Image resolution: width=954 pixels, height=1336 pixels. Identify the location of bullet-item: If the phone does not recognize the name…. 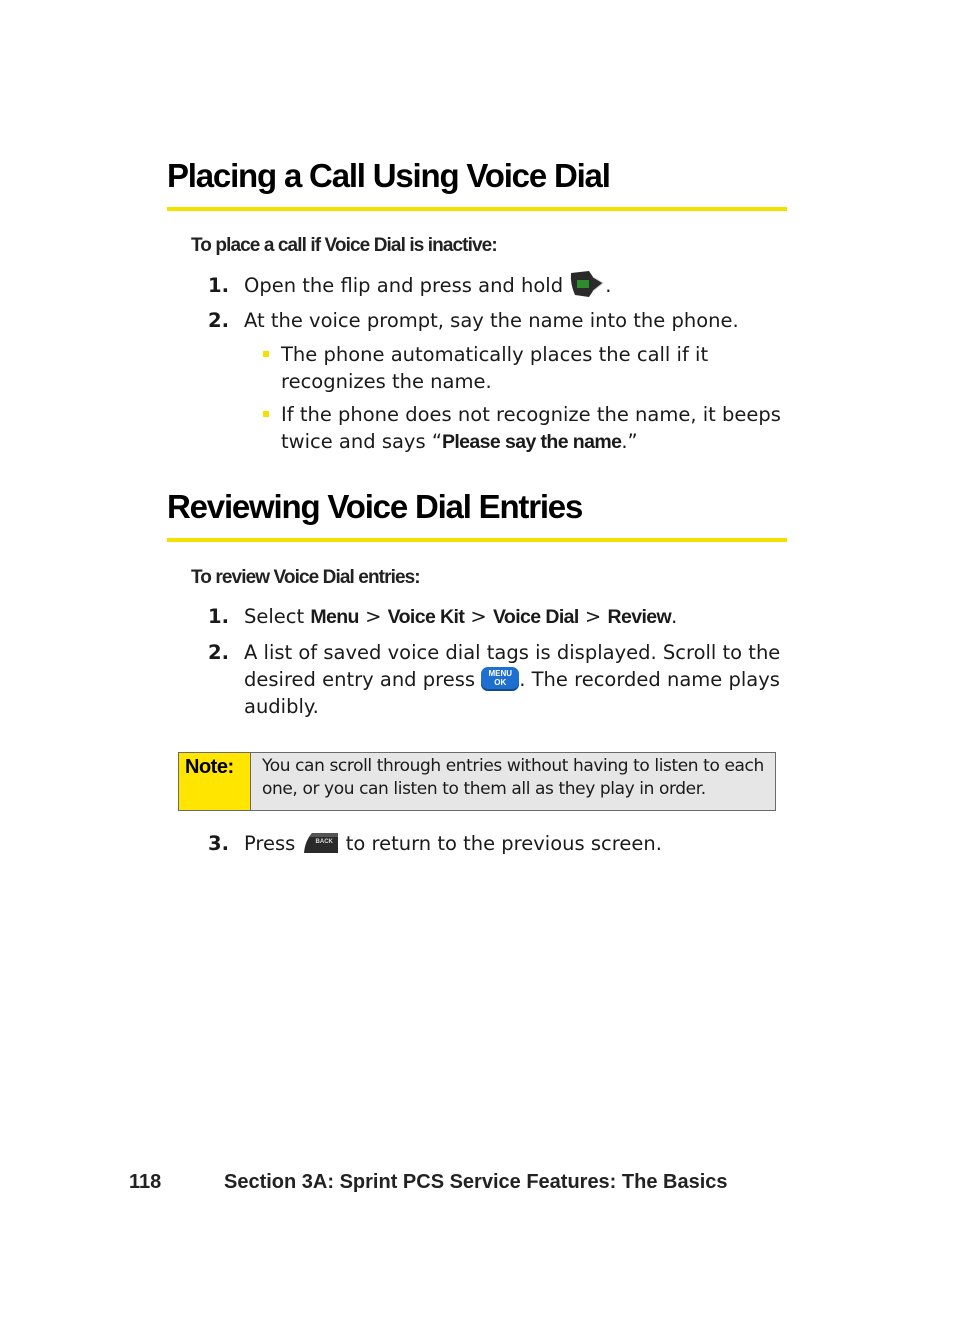
(523, 429).